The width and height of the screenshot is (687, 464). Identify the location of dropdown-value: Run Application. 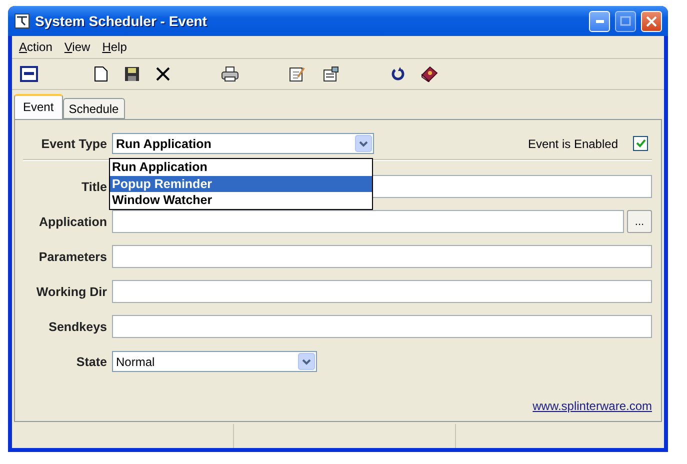
(164, 143).